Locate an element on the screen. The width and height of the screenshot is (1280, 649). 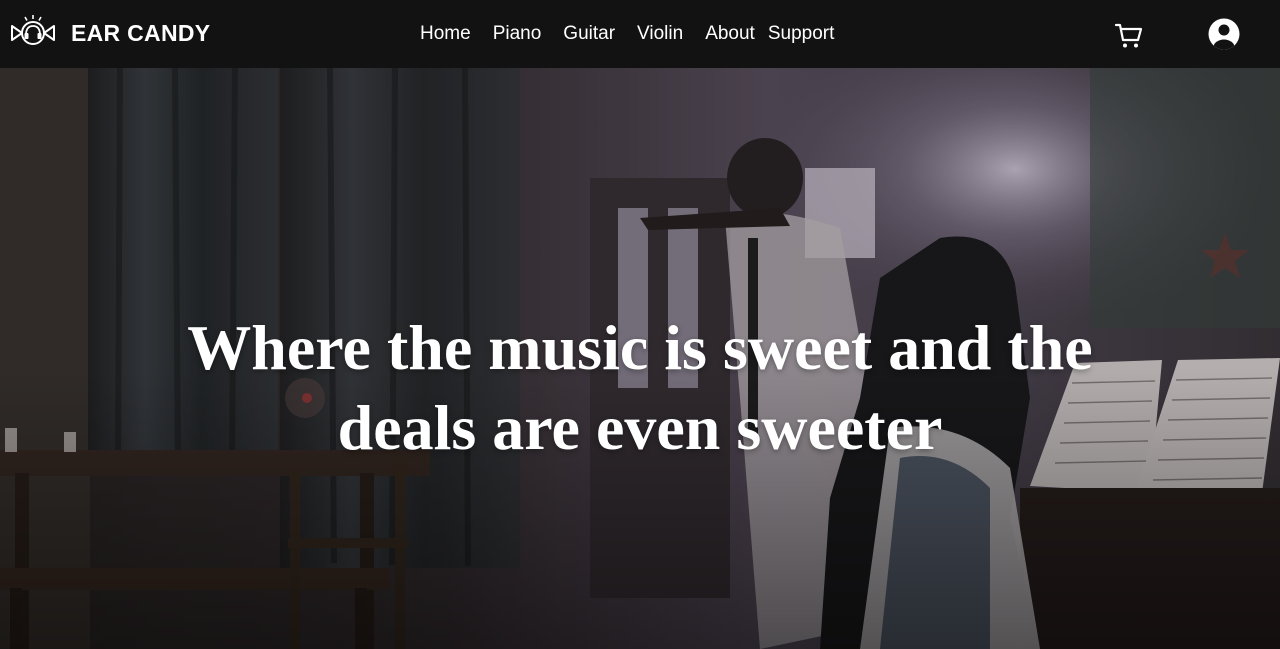
candy-headphones-icon is located at coordinates (33, 30).